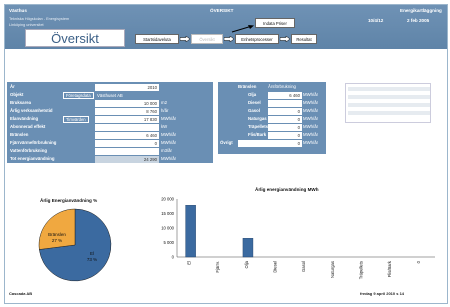 The height and width of the screenshot is (307, 450). What do you see at coordinates (376, 20) in the screenshot?
I see `version-label: 10/4/12` at bounding box center [376, 20].